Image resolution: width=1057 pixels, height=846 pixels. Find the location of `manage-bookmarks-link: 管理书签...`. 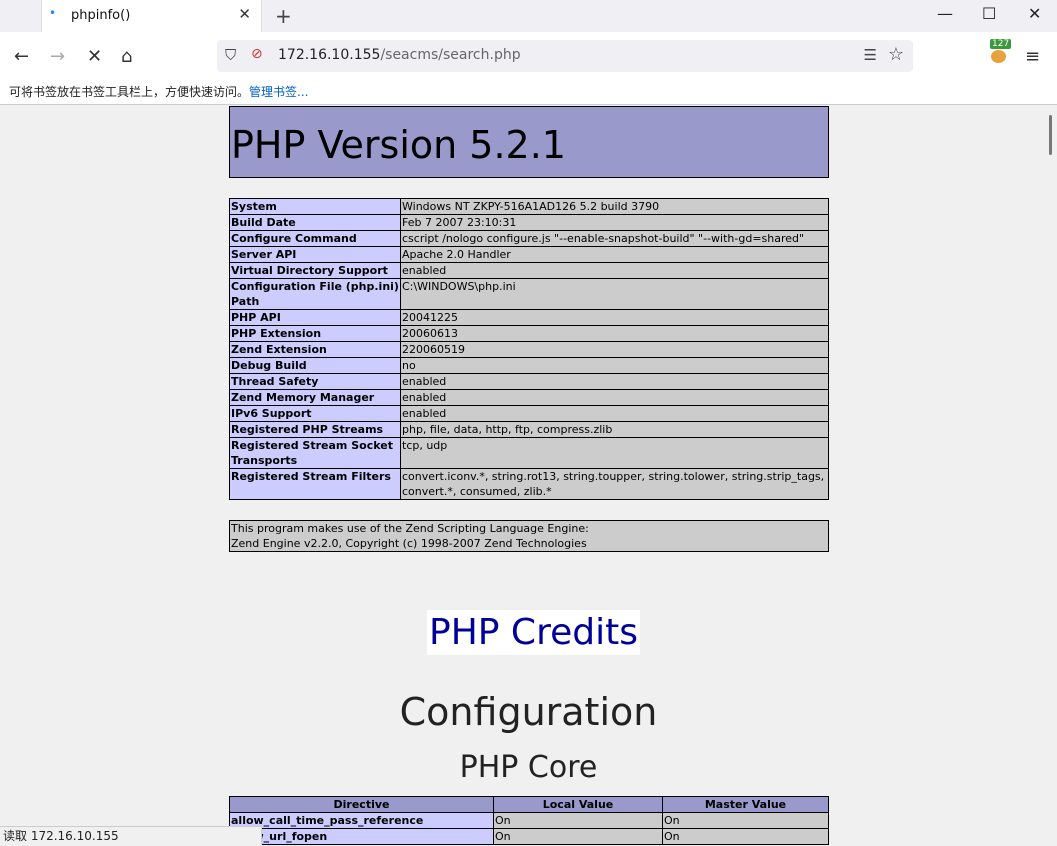

manage-bookmarks-link: 管理书签... is located at coordinates (278, 92).